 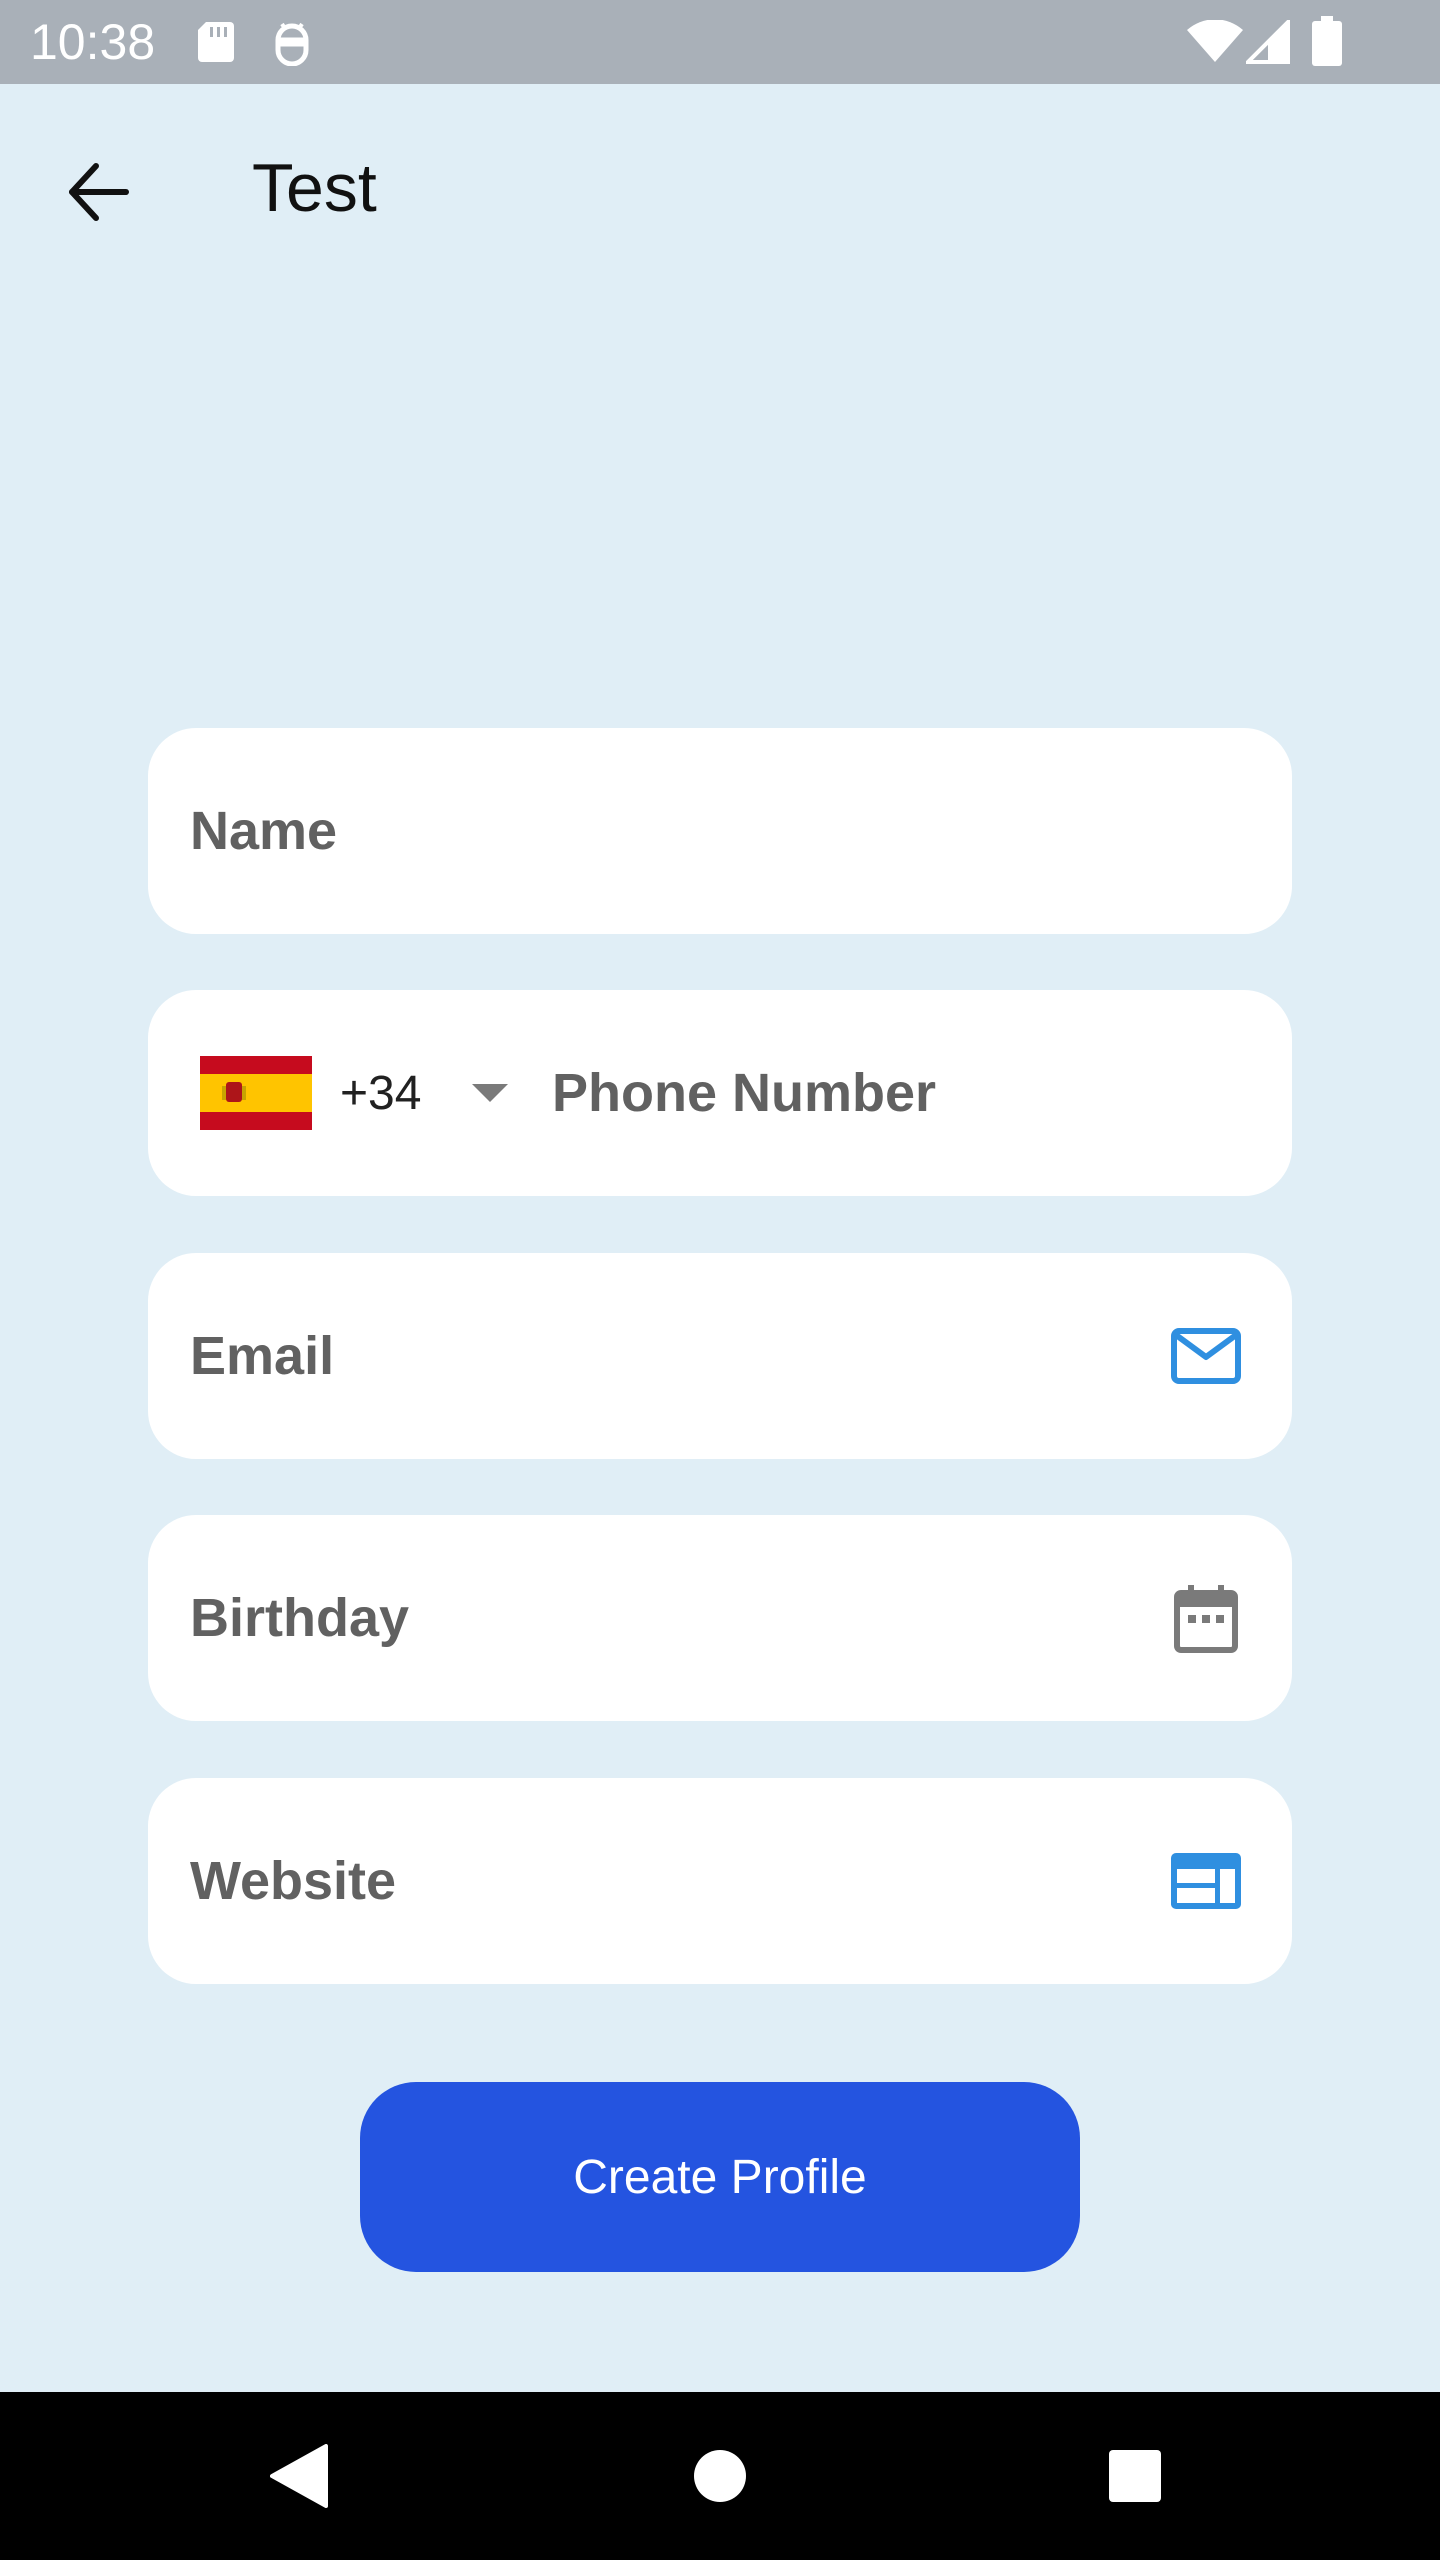 I want to click on system-nav-bar, so click(x=720, y=2476).